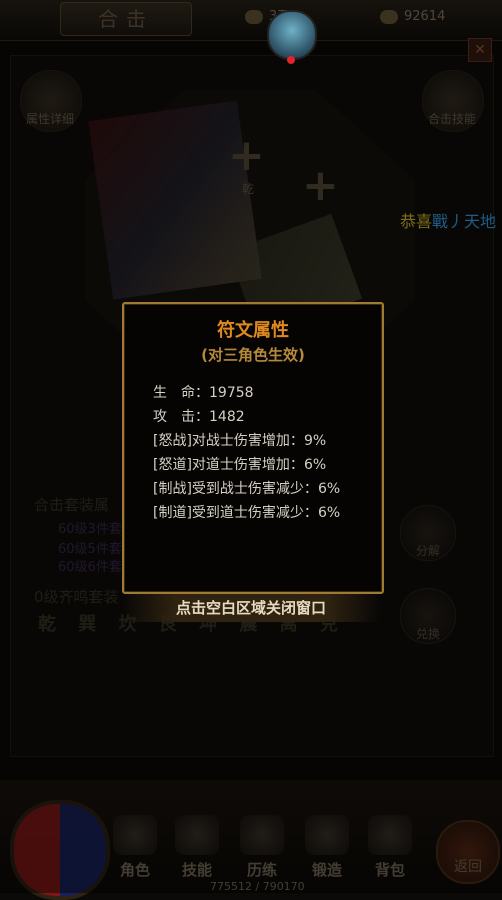  Describe the element at coordinates (240, 441) in the screenshot. I see `stat-row-vs-warrior: [怒战]对战士伤害增加：9%` at that location.